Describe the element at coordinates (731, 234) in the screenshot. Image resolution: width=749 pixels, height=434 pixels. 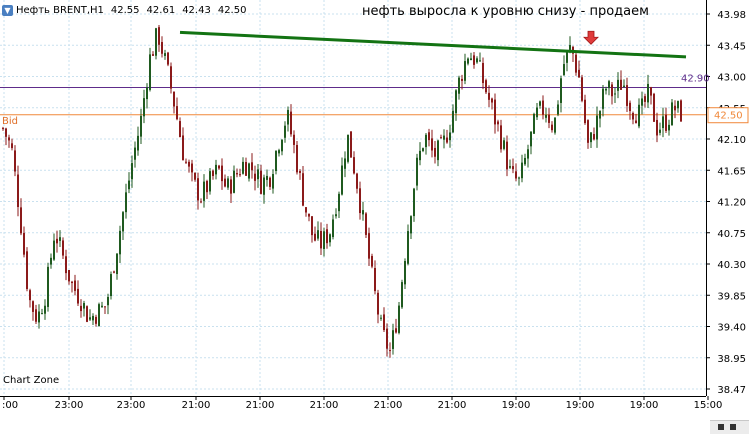
I see `price-tick-label: 40.75` at that location.